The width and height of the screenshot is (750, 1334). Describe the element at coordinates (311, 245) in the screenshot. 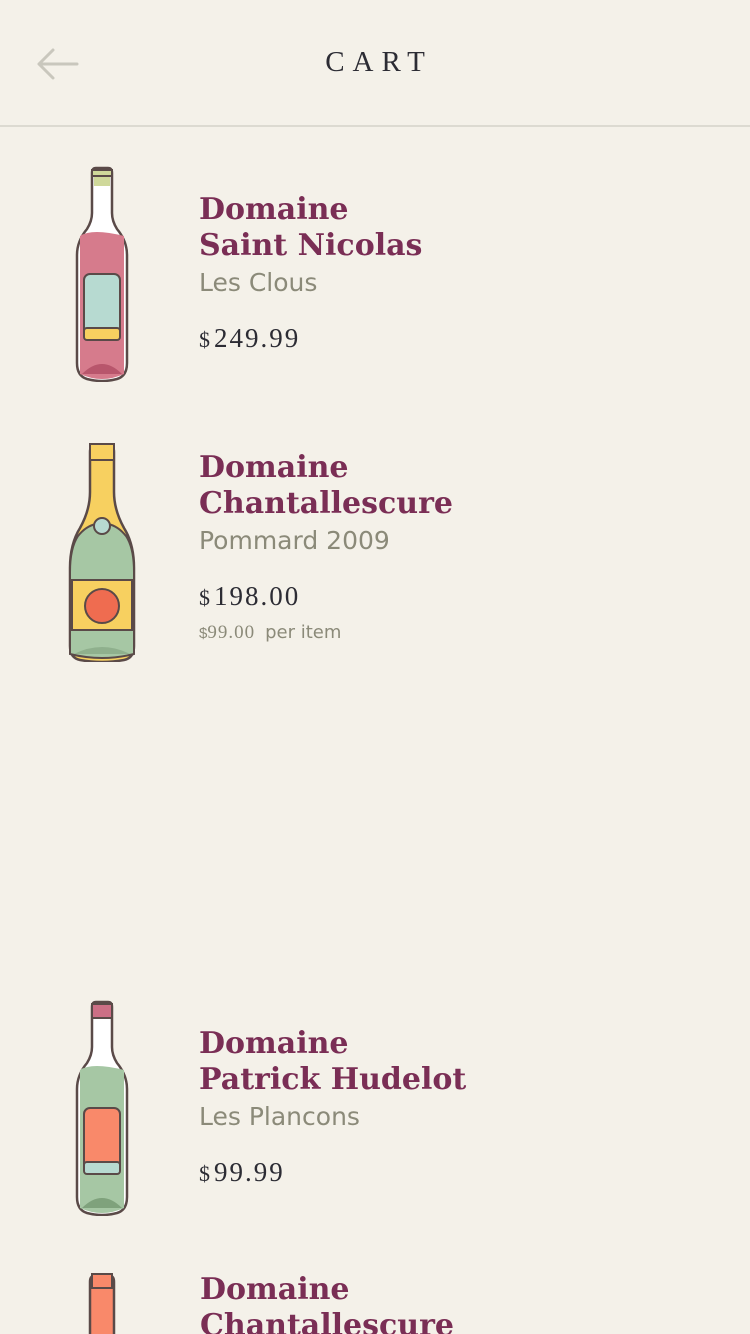

I see `item-name-line2: Saint Nicolas` at that location.